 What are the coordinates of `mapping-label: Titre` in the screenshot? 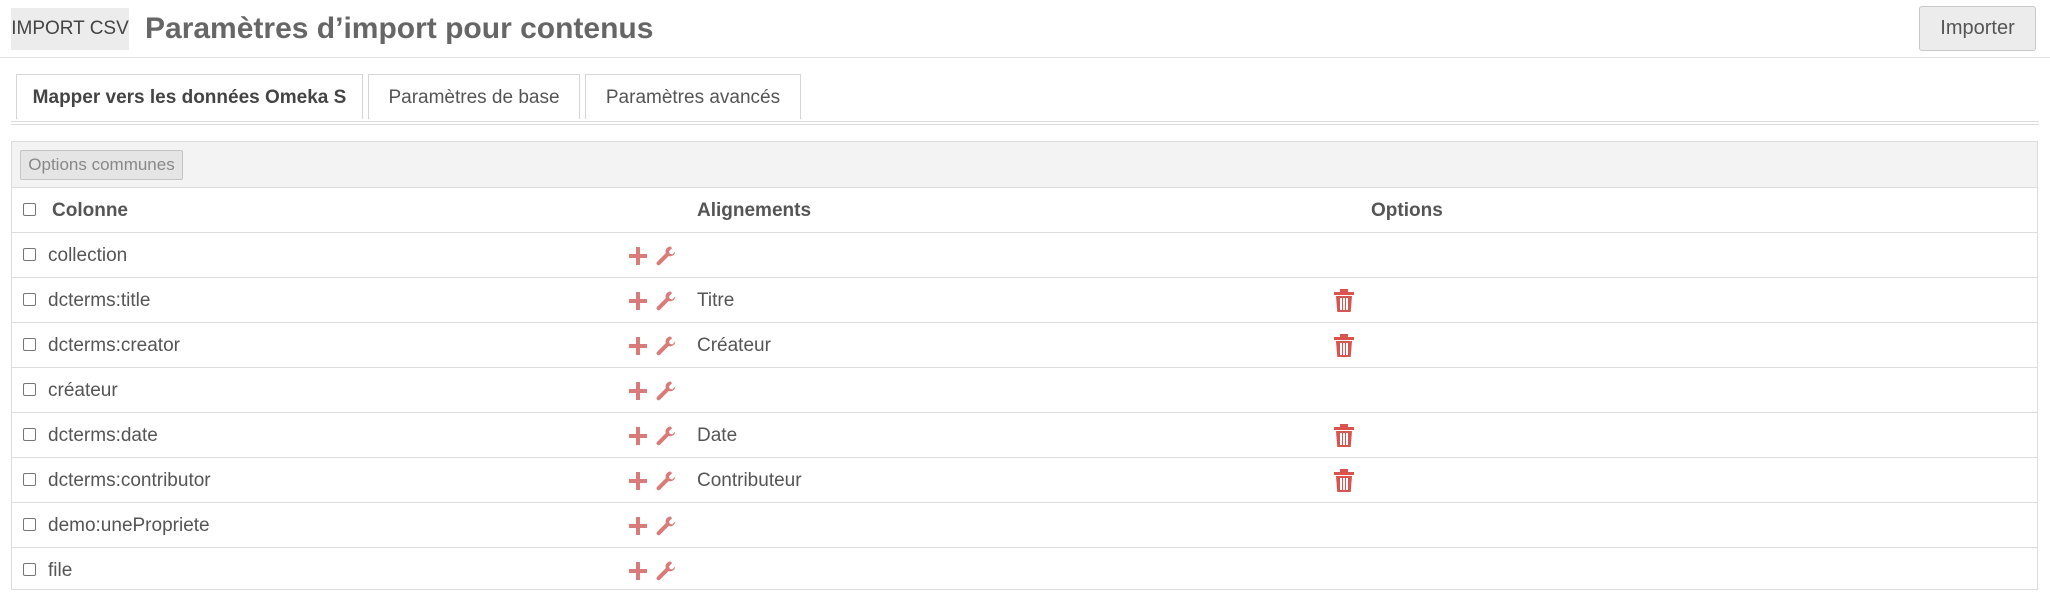 It's located at (716, 300).